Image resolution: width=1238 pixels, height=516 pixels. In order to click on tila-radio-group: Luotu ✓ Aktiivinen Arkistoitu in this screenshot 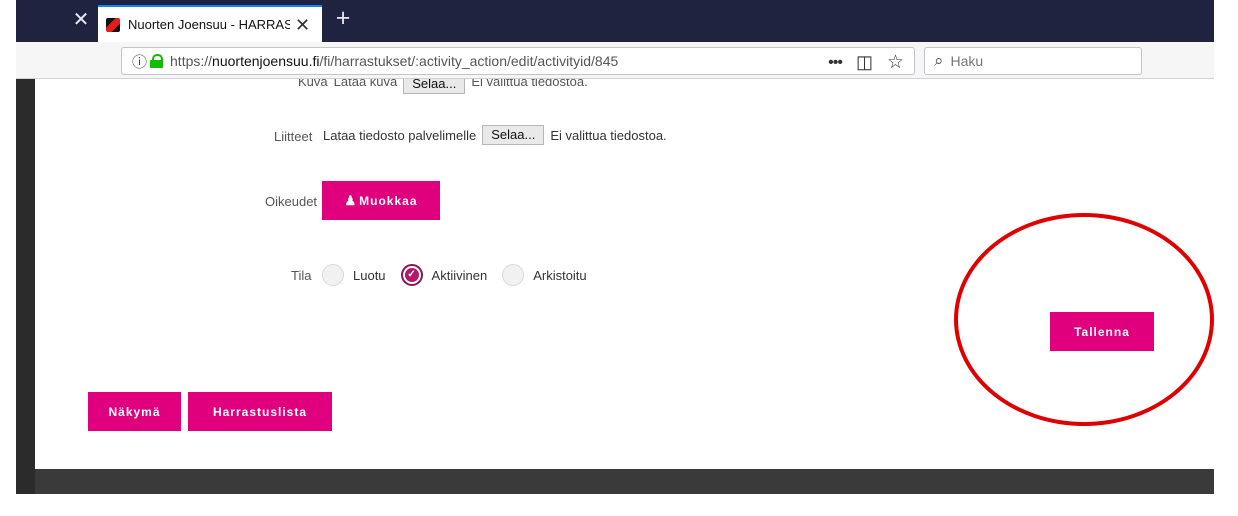, I will do `click(462, 275)`.